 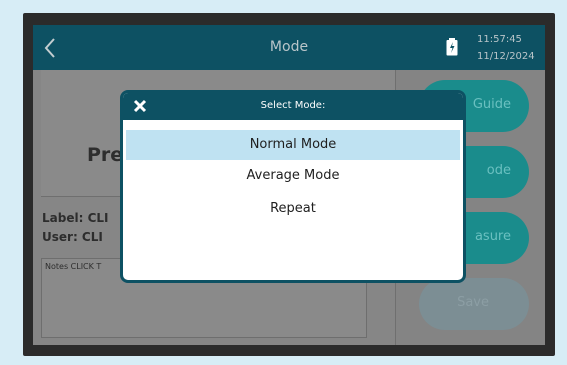 What do you see at coordinates (293, 209) in the screenshot?
I see `option-repeat: Repeat` at bounding box center [293, 209].